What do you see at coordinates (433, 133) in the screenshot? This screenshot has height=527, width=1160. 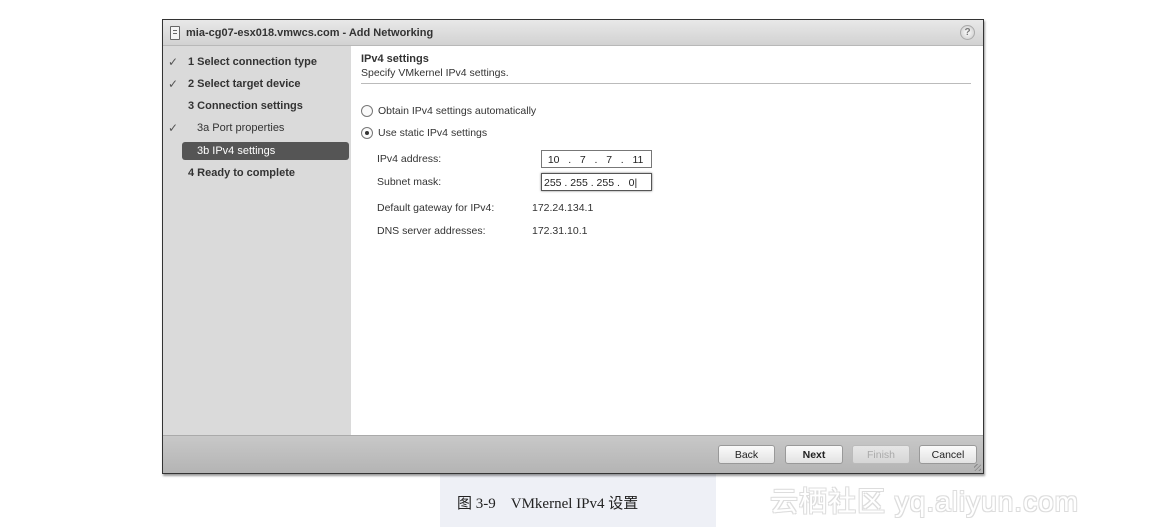 I see `radio-label: Use static IPv4 settings` at bounding box center [433, 133].